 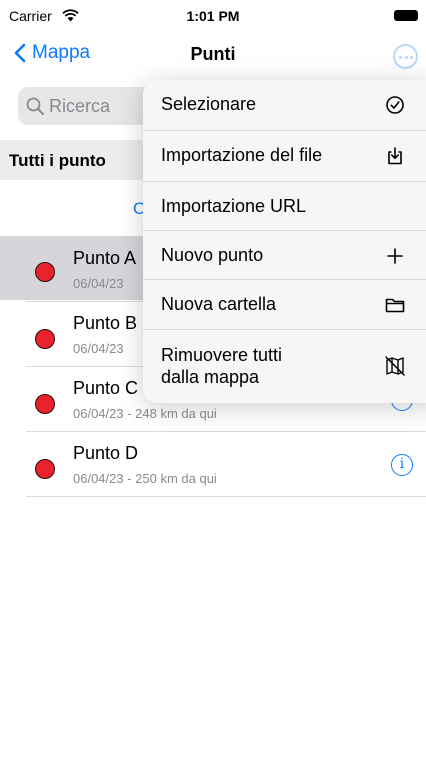 I want to click on folder-icon, so click(x=395, y=305).